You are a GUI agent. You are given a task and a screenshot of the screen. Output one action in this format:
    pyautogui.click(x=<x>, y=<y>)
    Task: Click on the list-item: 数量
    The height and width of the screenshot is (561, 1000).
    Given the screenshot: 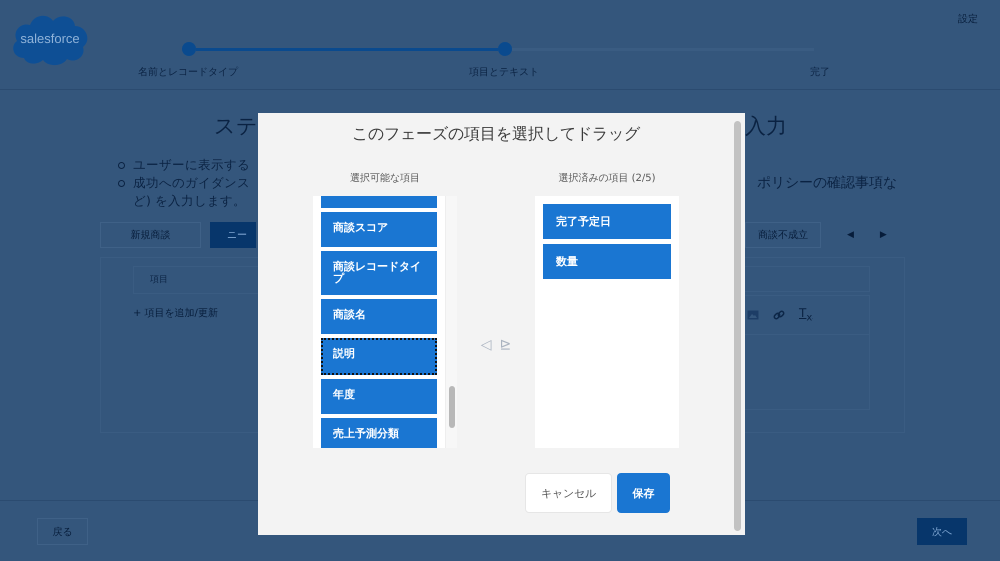 What is the action you would take?
    pyautogui.click(x=607, y=261)
    